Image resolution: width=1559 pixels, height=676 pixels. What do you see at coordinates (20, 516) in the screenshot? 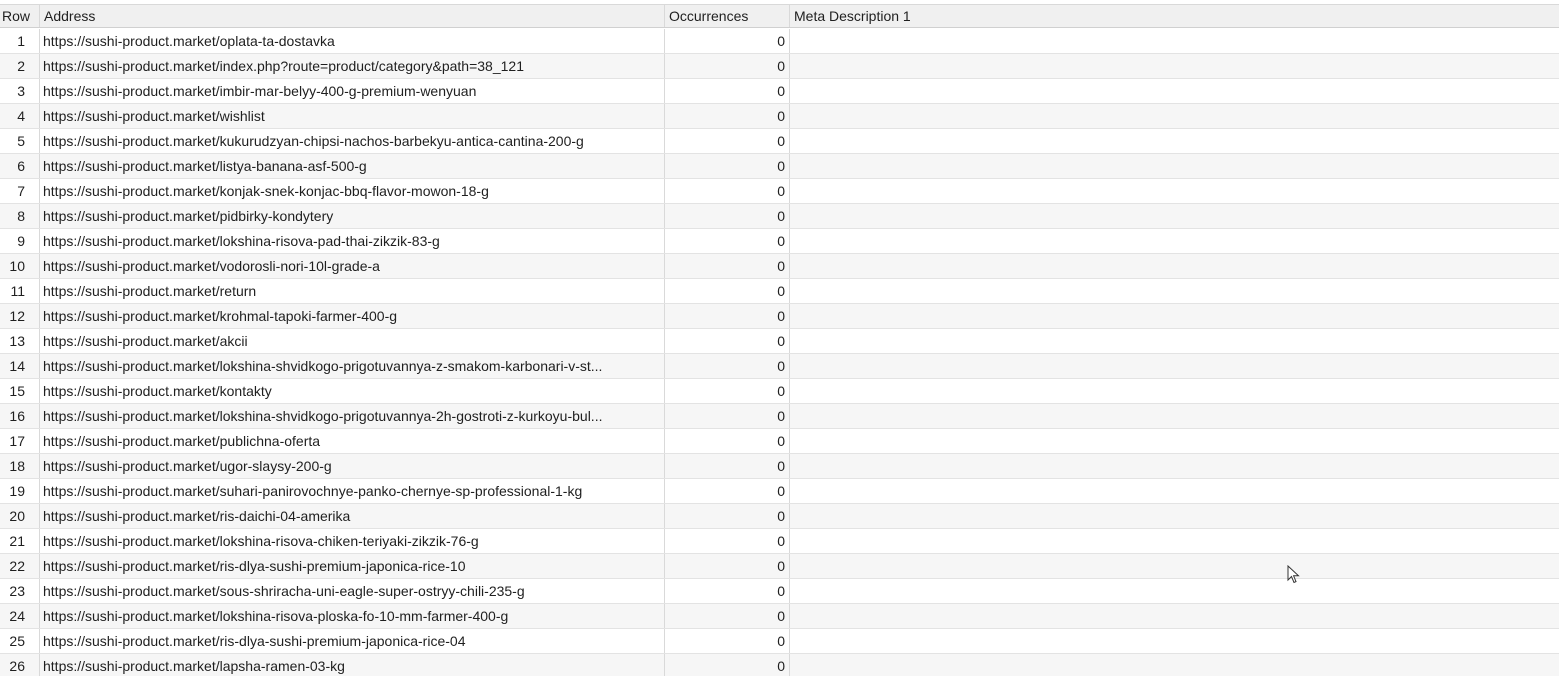
I see `row-number-cell: 20` at bounding box center [20, 516].